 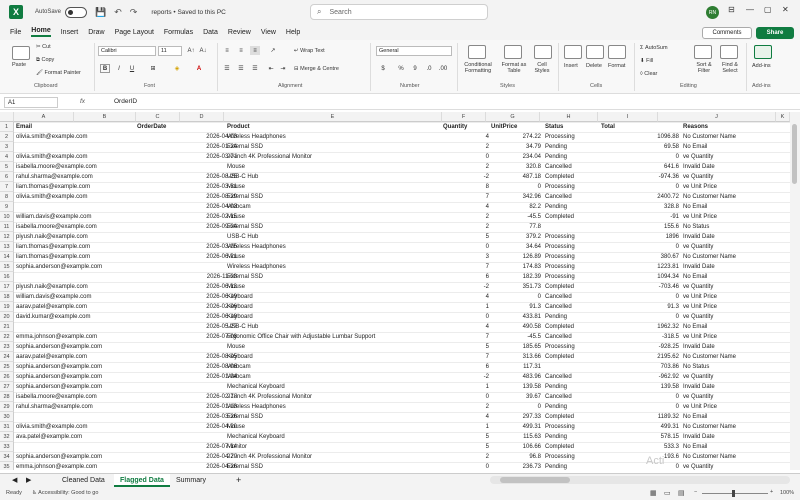 What do you see at coordinates (639, 267) in the screenshot?
I see `cell-total: 1223.81` at bounding box center [639, 267].